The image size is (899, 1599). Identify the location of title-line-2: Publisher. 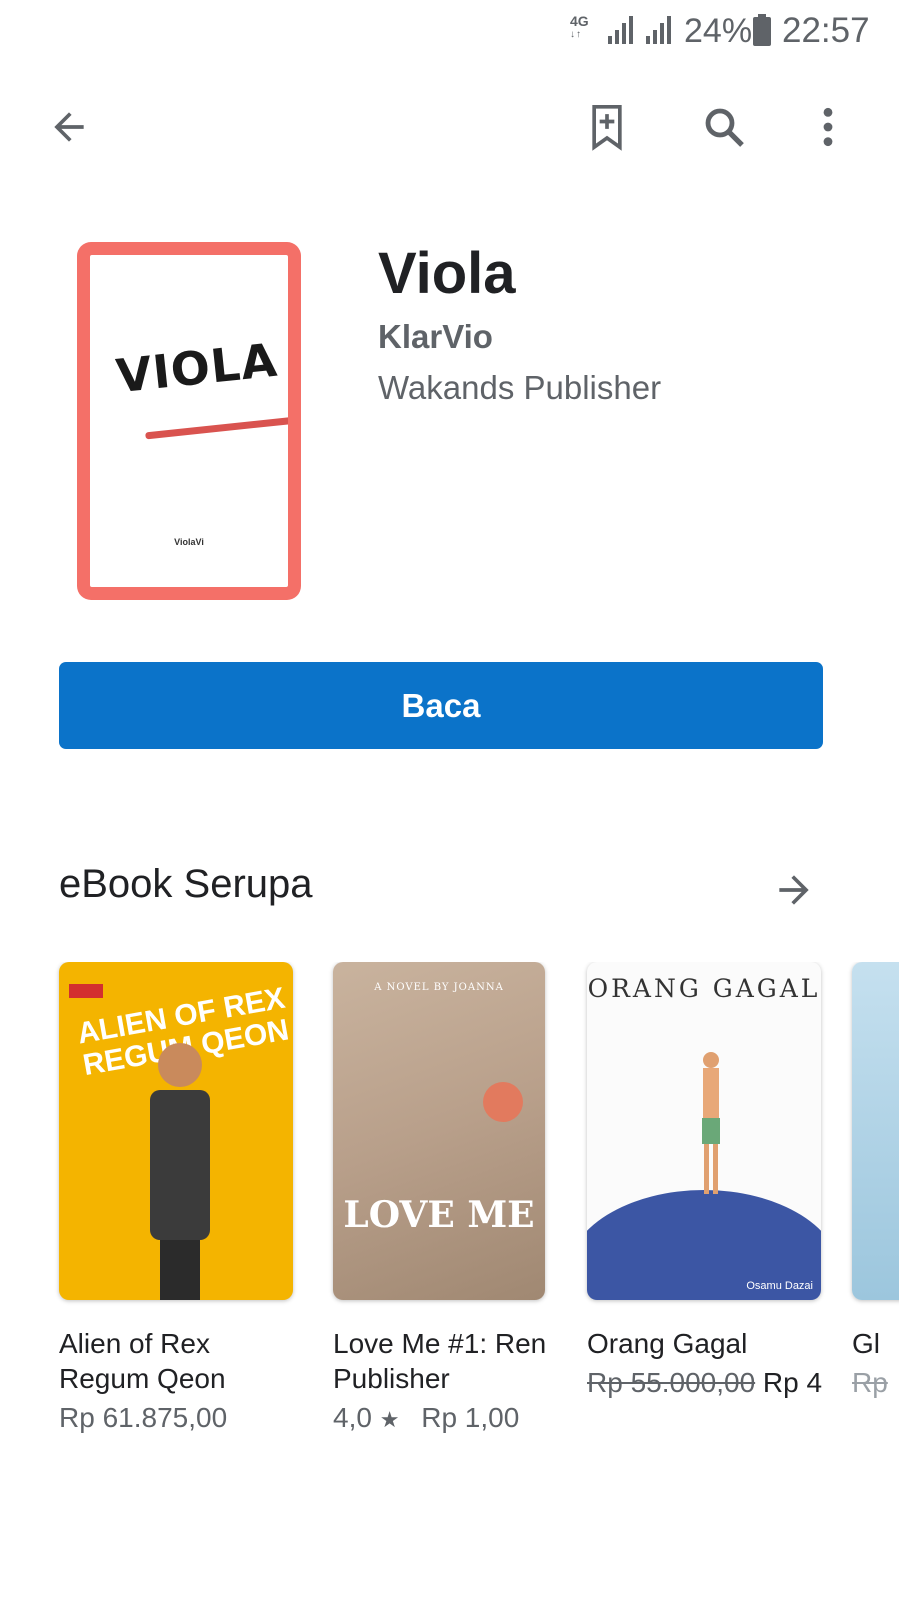
(391, 1378).